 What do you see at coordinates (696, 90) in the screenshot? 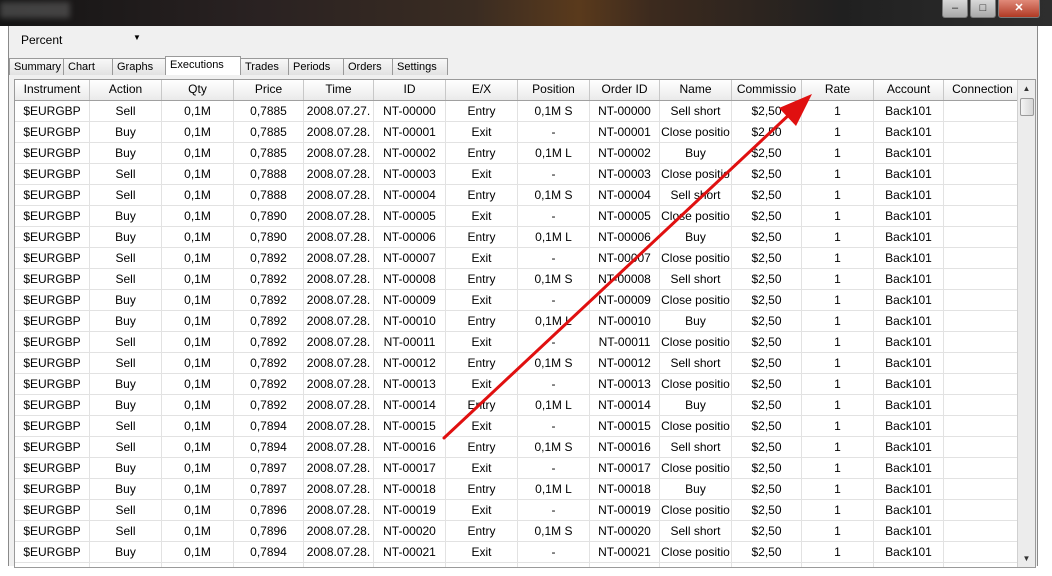
I see `column-header: Name` at bounding box center [696, 90].